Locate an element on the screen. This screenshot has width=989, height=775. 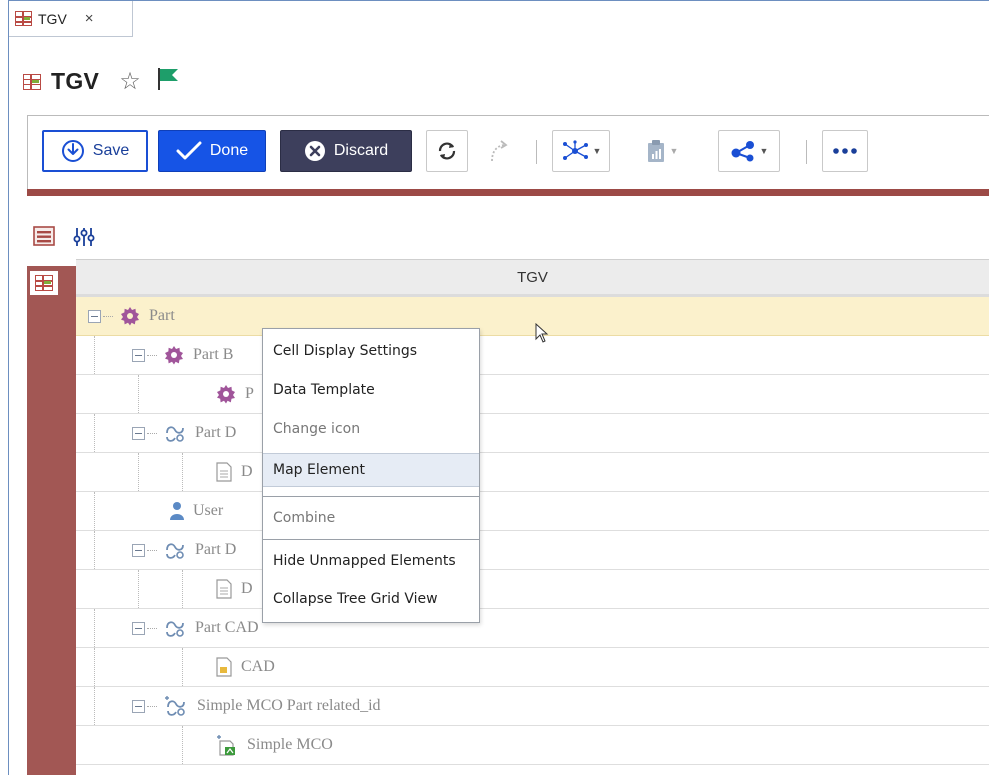
toolbar: Save Done Discard ▼ ▼ ▼ is located at coordinates (508, 152).